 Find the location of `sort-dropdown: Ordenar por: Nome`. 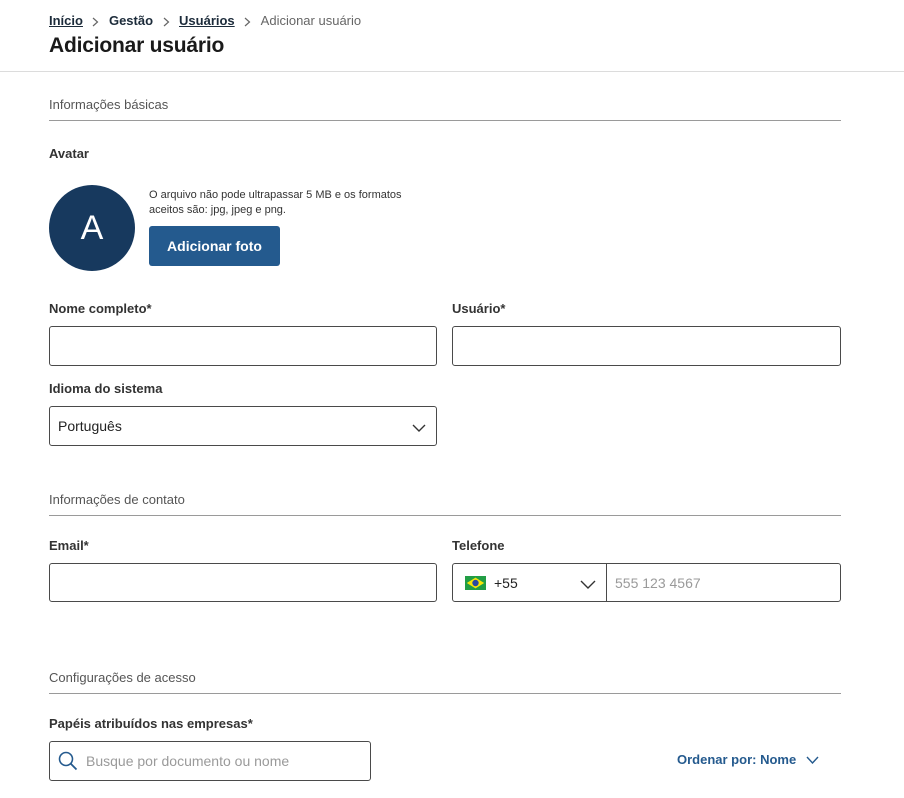

sort-dropdown: Ordenar por: Nome is located at coordinates (748, 759).